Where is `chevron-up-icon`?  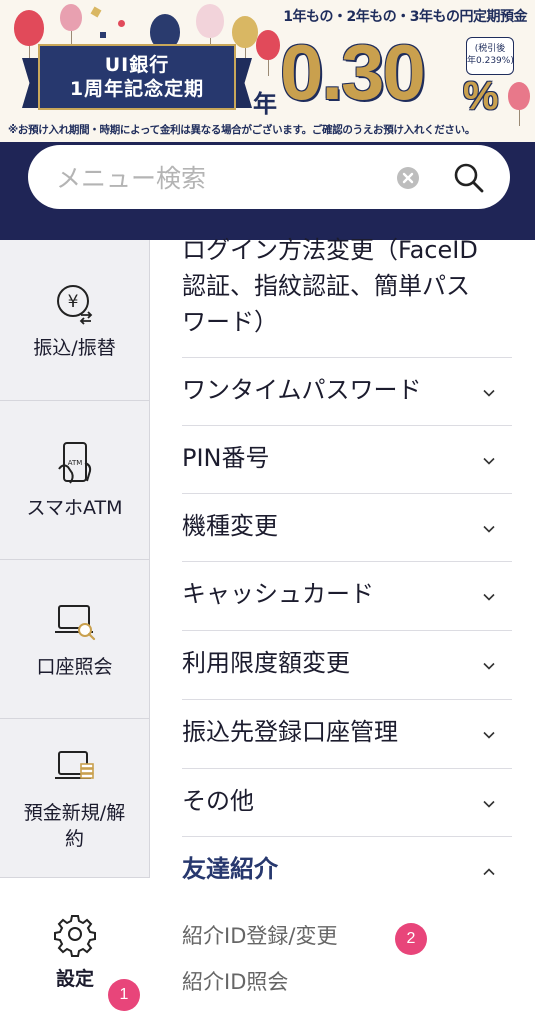 chevron-up-icon is located at coordinates (489, 872).